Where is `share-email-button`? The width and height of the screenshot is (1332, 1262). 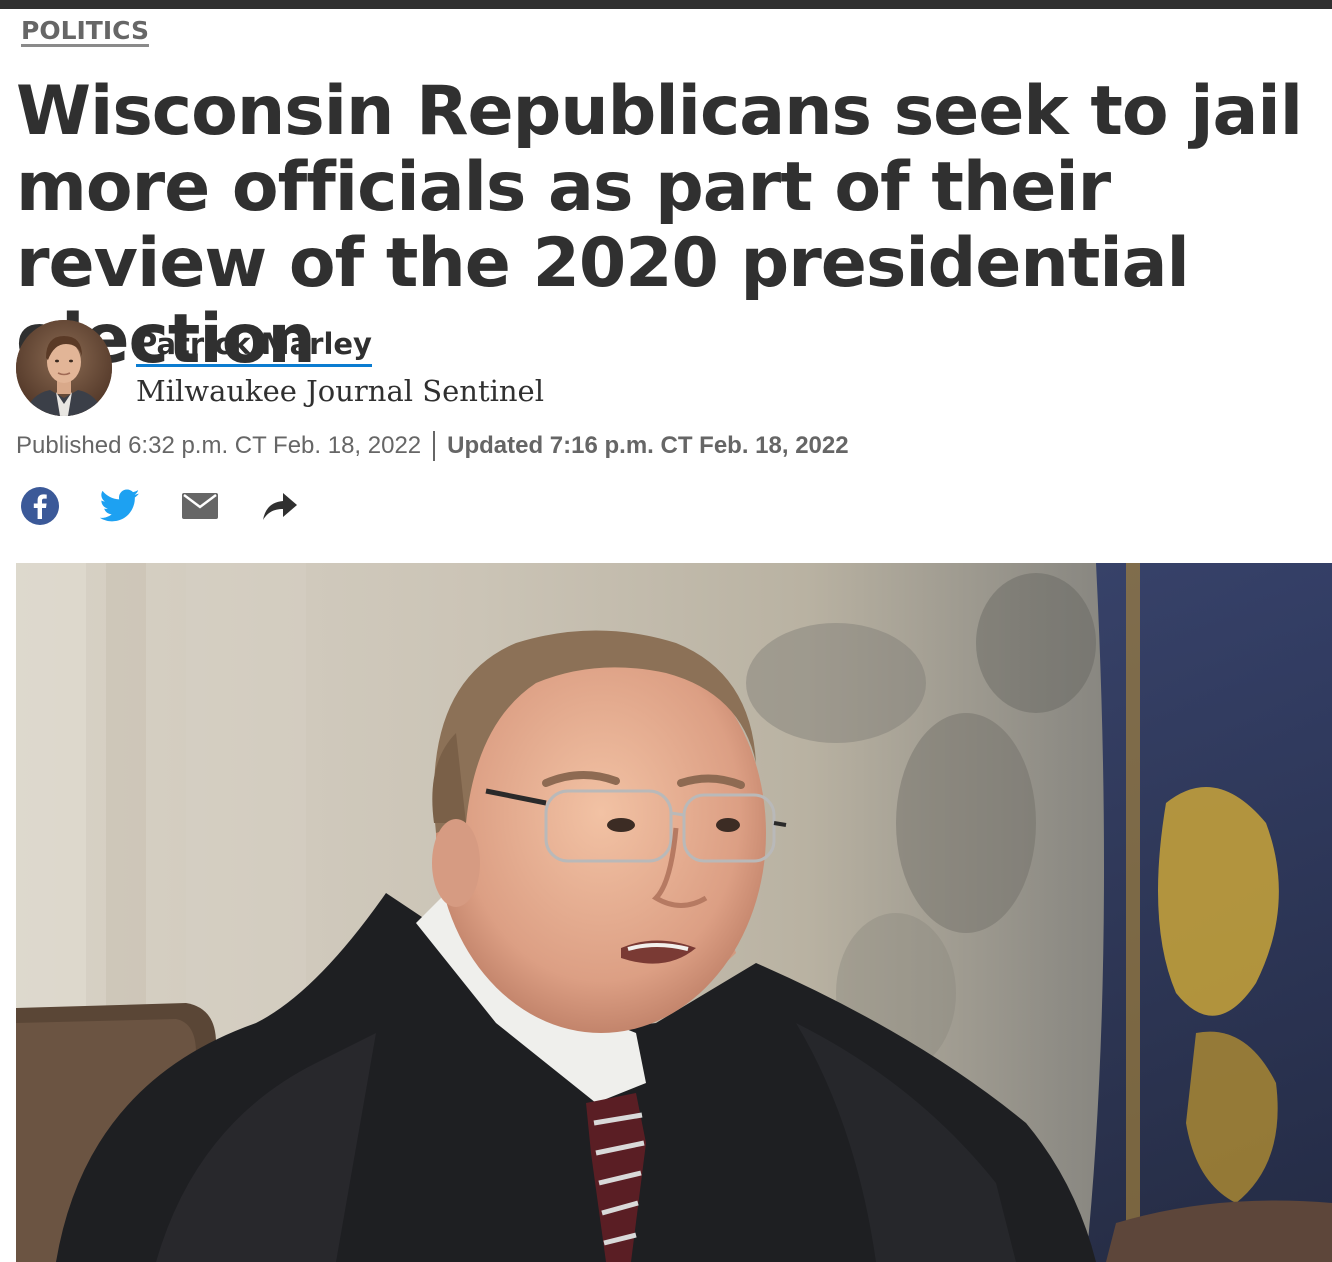
share-email-button is located at coordinates (200, 506).